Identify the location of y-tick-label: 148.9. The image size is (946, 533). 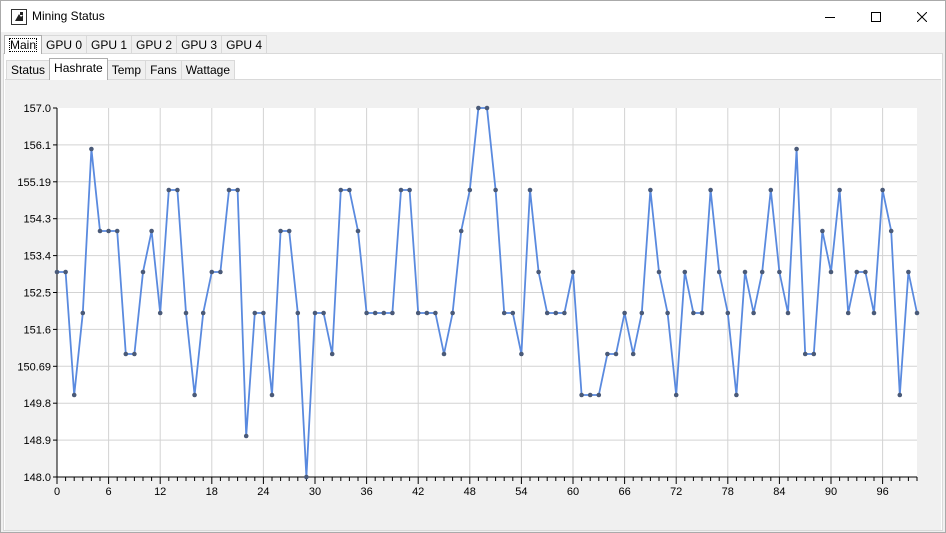
(37, 441).